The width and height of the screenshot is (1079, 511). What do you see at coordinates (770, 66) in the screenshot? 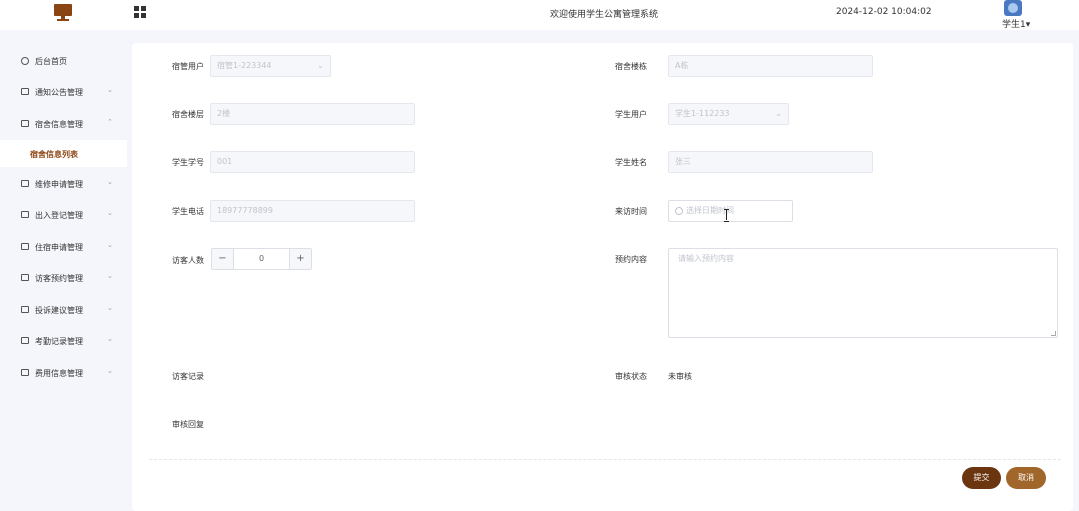
I see `dorm-building-field: A栋` at bounding box center [770, 66].